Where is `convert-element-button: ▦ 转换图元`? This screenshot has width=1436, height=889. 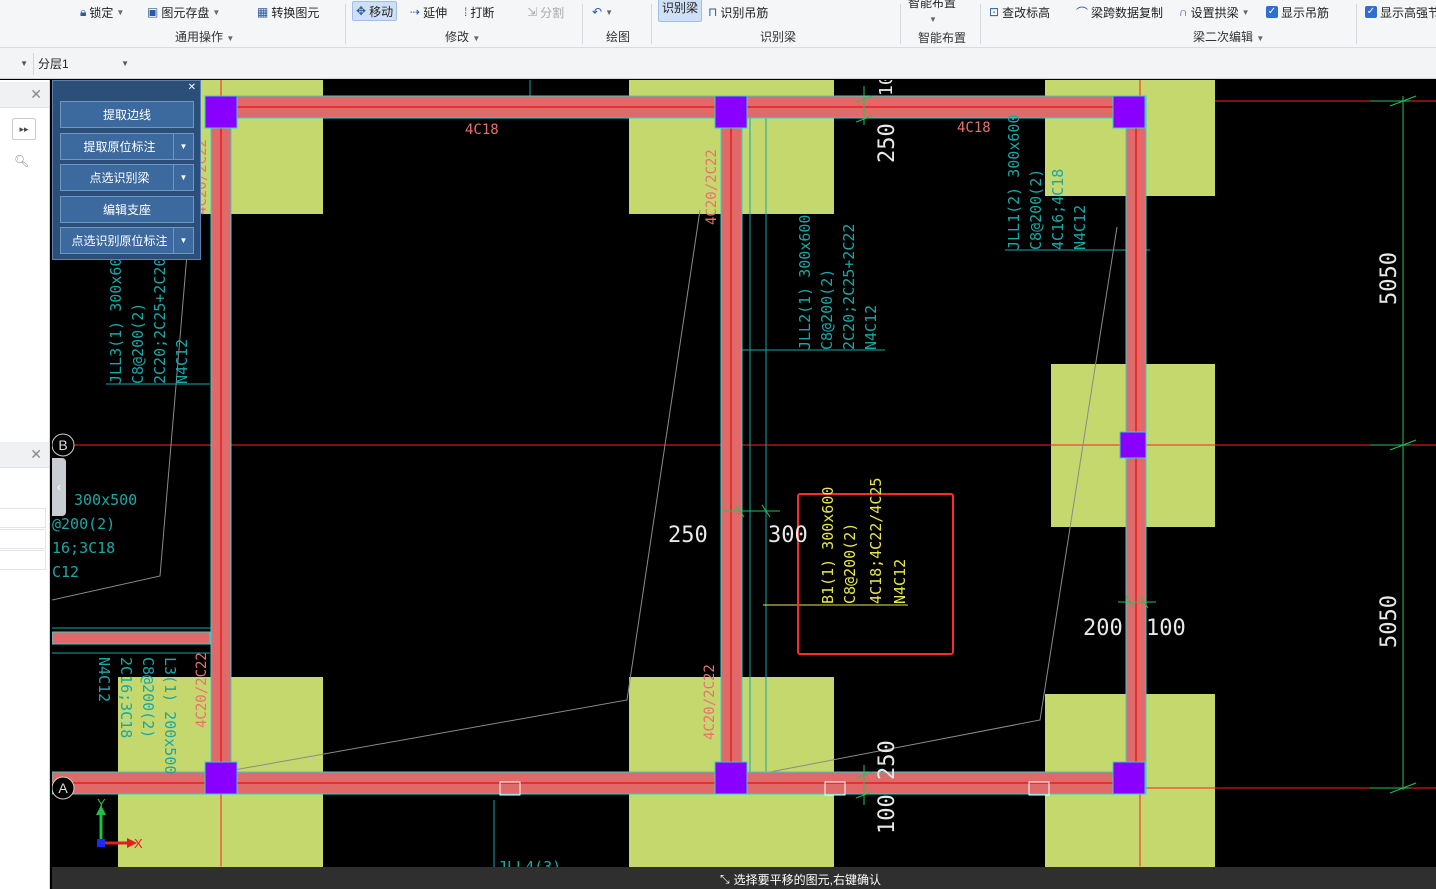
convert-element-button: ▦ 转换图元 is located at coordinates (288, 12).